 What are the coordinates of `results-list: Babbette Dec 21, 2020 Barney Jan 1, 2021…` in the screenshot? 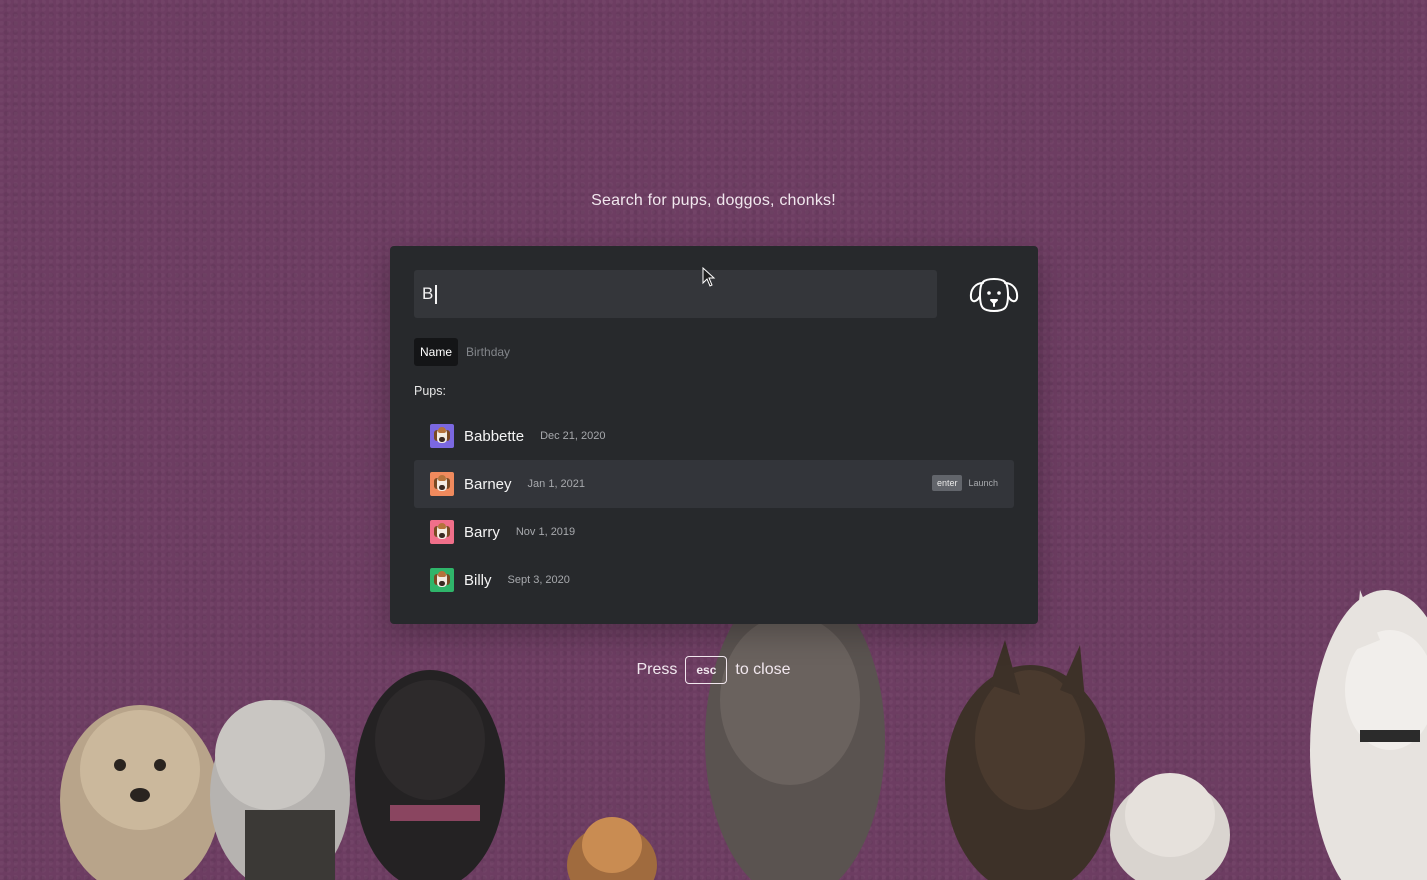 It's located at (714, 508).